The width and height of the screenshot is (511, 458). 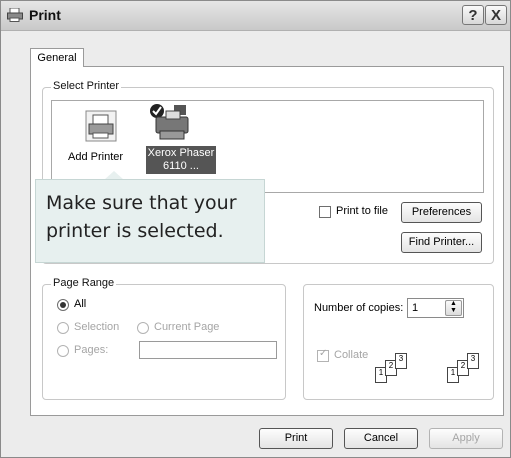 I want to click on callout-text: Make sure that your printer is selected., so click(x=141, y=217).